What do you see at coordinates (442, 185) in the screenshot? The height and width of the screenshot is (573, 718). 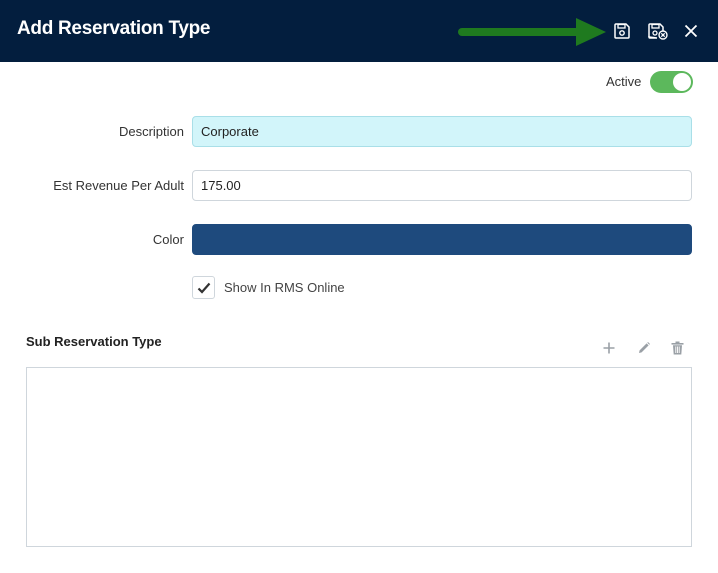 I see `est-revenue-field: 175.00` at bounding box center [442, 185].